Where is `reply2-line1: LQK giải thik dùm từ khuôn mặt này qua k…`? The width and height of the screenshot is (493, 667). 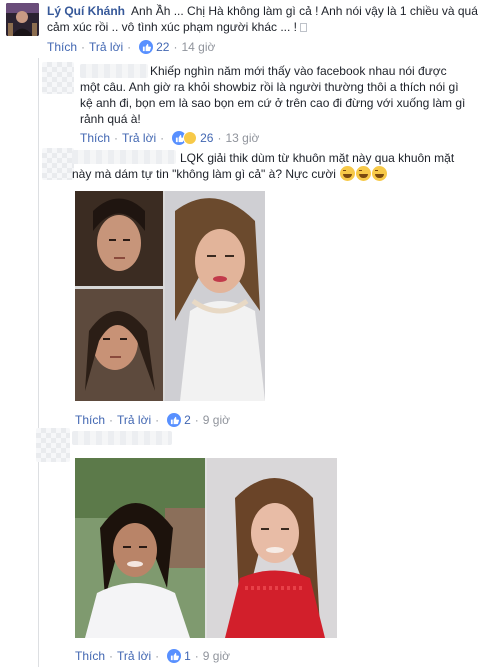 reply2-line1: LQK giải thik dùm từ khuôn mặt này qua k… is located at coordinates (317, 158).